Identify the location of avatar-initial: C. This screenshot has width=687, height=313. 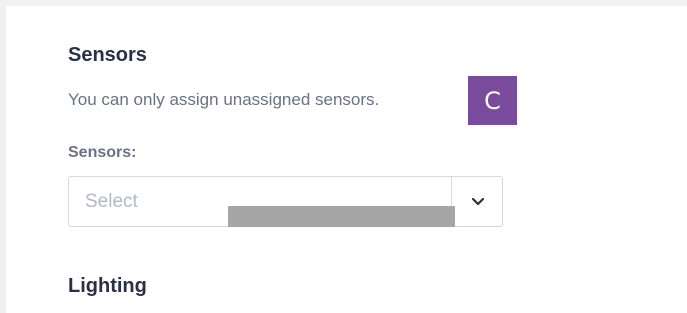
(492, 100).